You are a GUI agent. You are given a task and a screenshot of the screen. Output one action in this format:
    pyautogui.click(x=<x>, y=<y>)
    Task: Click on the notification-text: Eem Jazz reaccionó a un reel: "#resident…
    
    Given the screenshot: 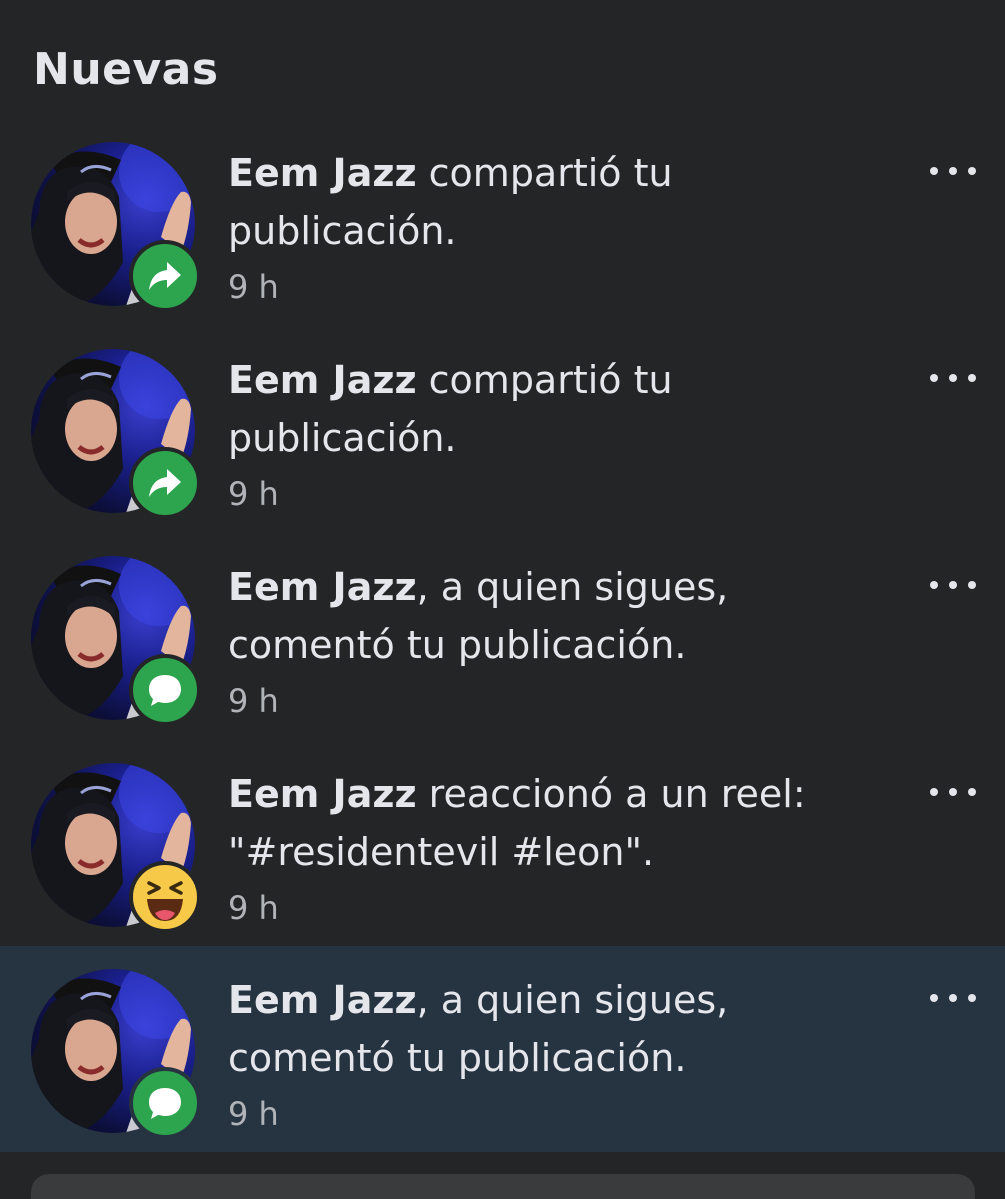 What is the action you would take?
    pyautogui.click(x=558, y=823)
    